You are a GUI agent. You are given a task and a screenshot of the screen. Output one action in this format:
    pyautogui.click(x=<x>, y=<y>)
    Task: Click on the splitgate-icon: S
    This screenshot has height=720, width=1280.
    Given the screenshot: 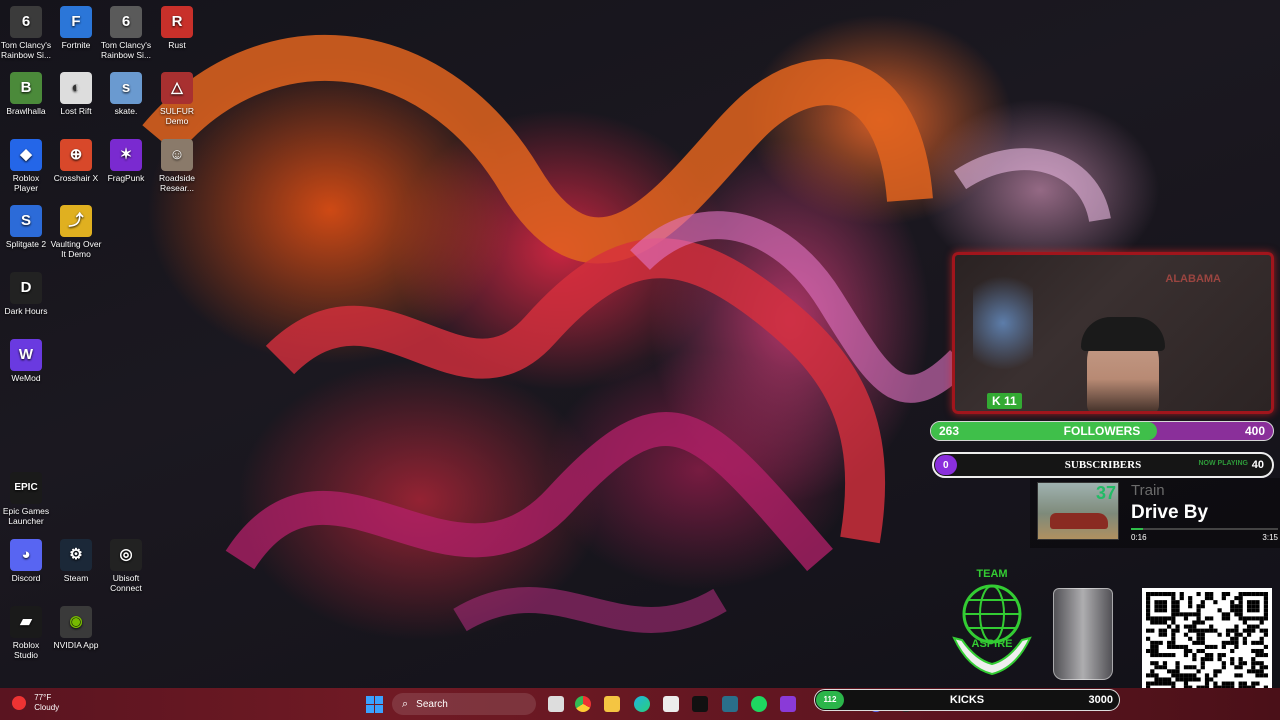 What is the action you would take?
    pyautogui.click(x=26, y=221)
    